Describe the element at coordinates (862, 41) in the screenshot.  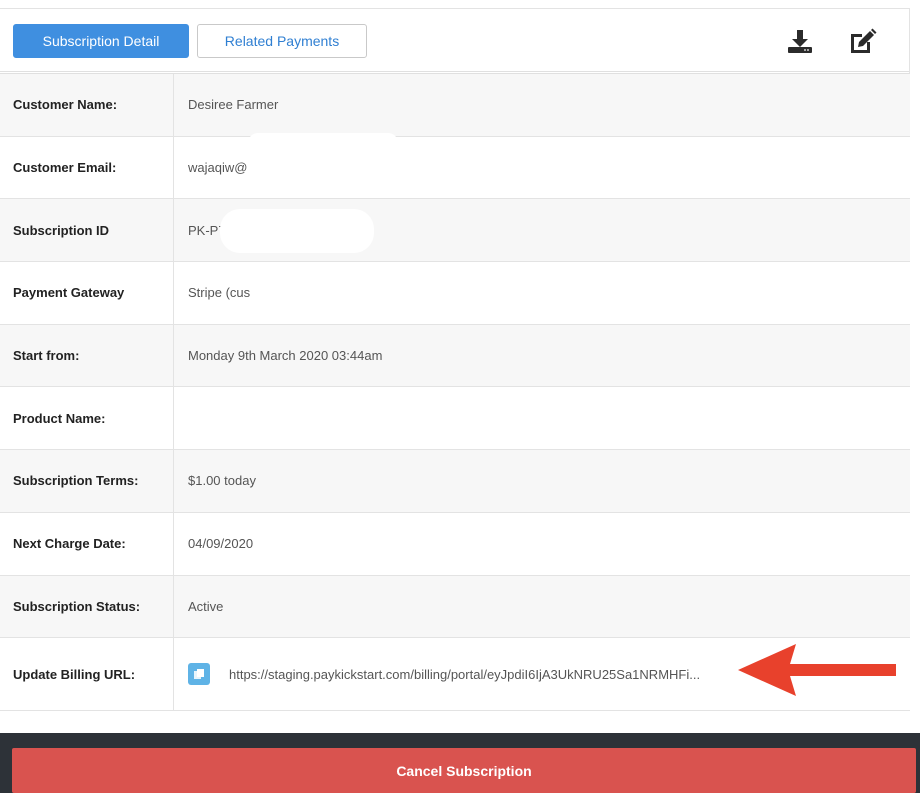
I see `edit-icon` at that location.